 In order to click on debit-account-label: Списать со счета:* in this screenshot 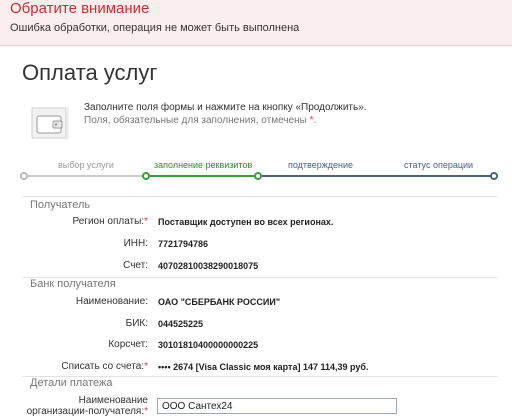, I will do `click(104, 366)`.